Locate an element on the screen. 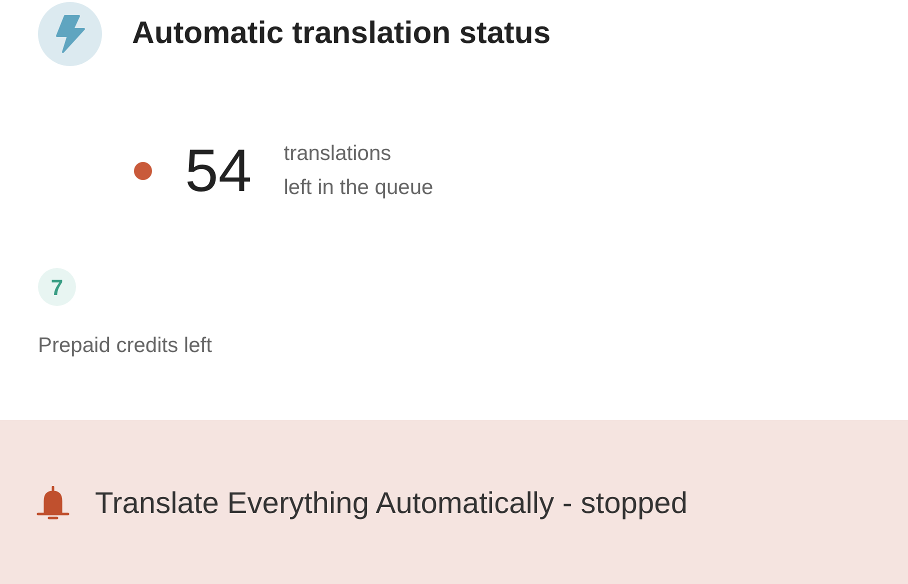 This screenshot has width=908, height=584. credits-label: Prepaid credits left is located at coordinates (125, 346).